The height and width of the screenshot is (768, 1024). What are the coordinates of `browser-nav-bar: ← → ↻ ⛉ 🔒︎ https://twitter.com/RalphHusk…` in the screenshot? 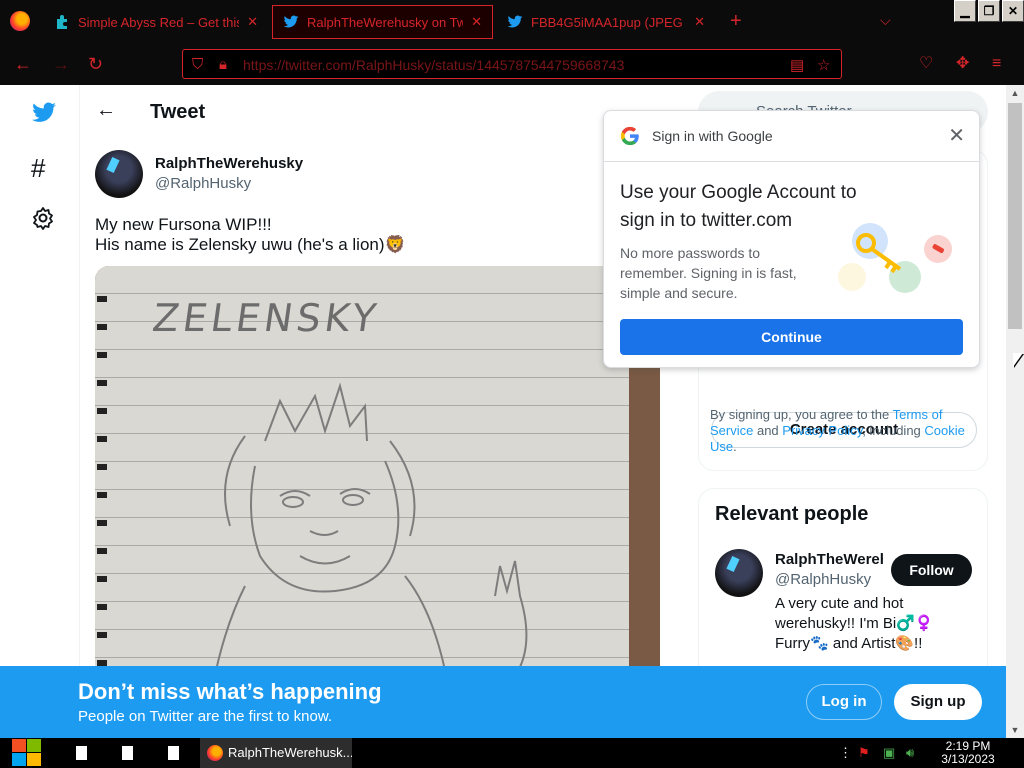 It's located at (512, 64).